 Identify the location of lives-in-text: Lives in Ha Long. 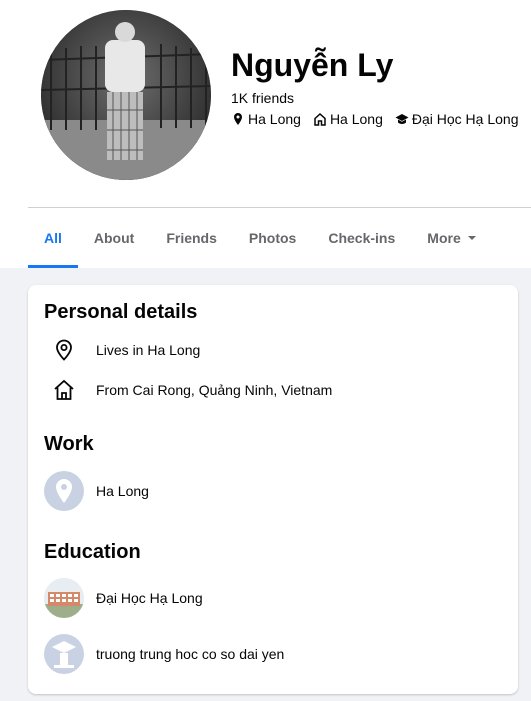
(148, 350).